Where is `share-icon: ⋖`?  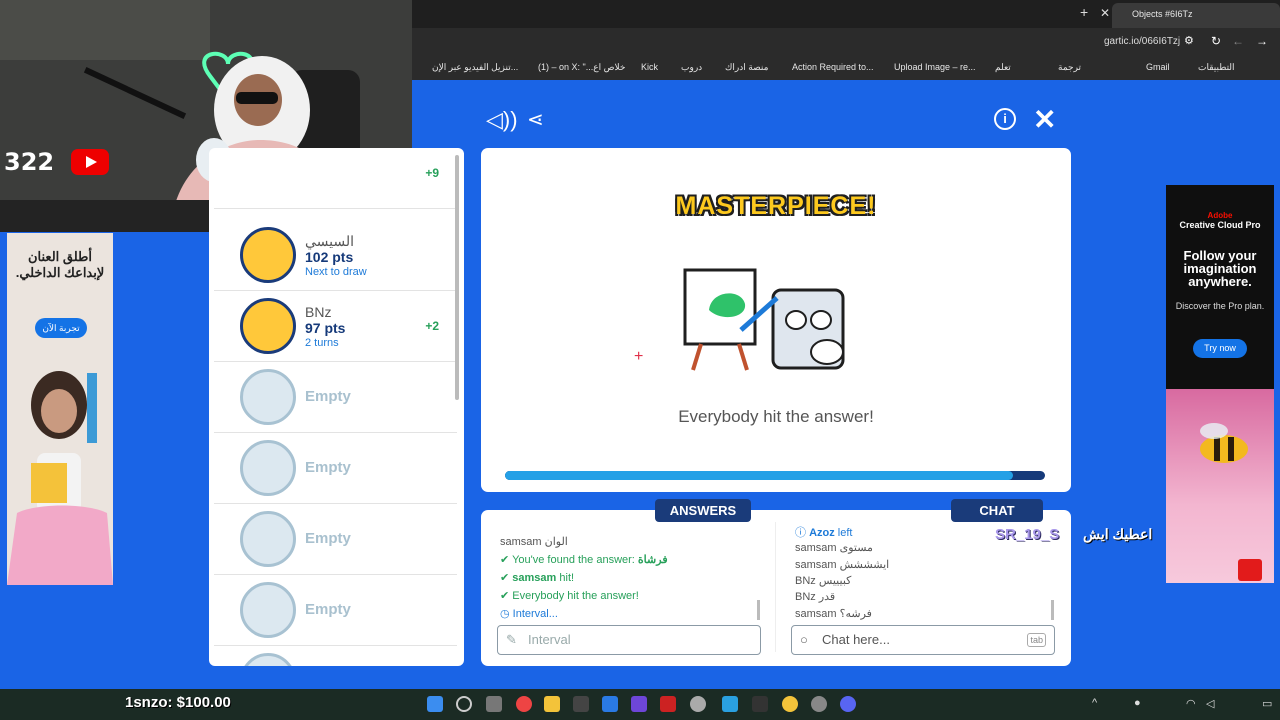
share-icon: ⋖ is located at coordinates (535, 119).